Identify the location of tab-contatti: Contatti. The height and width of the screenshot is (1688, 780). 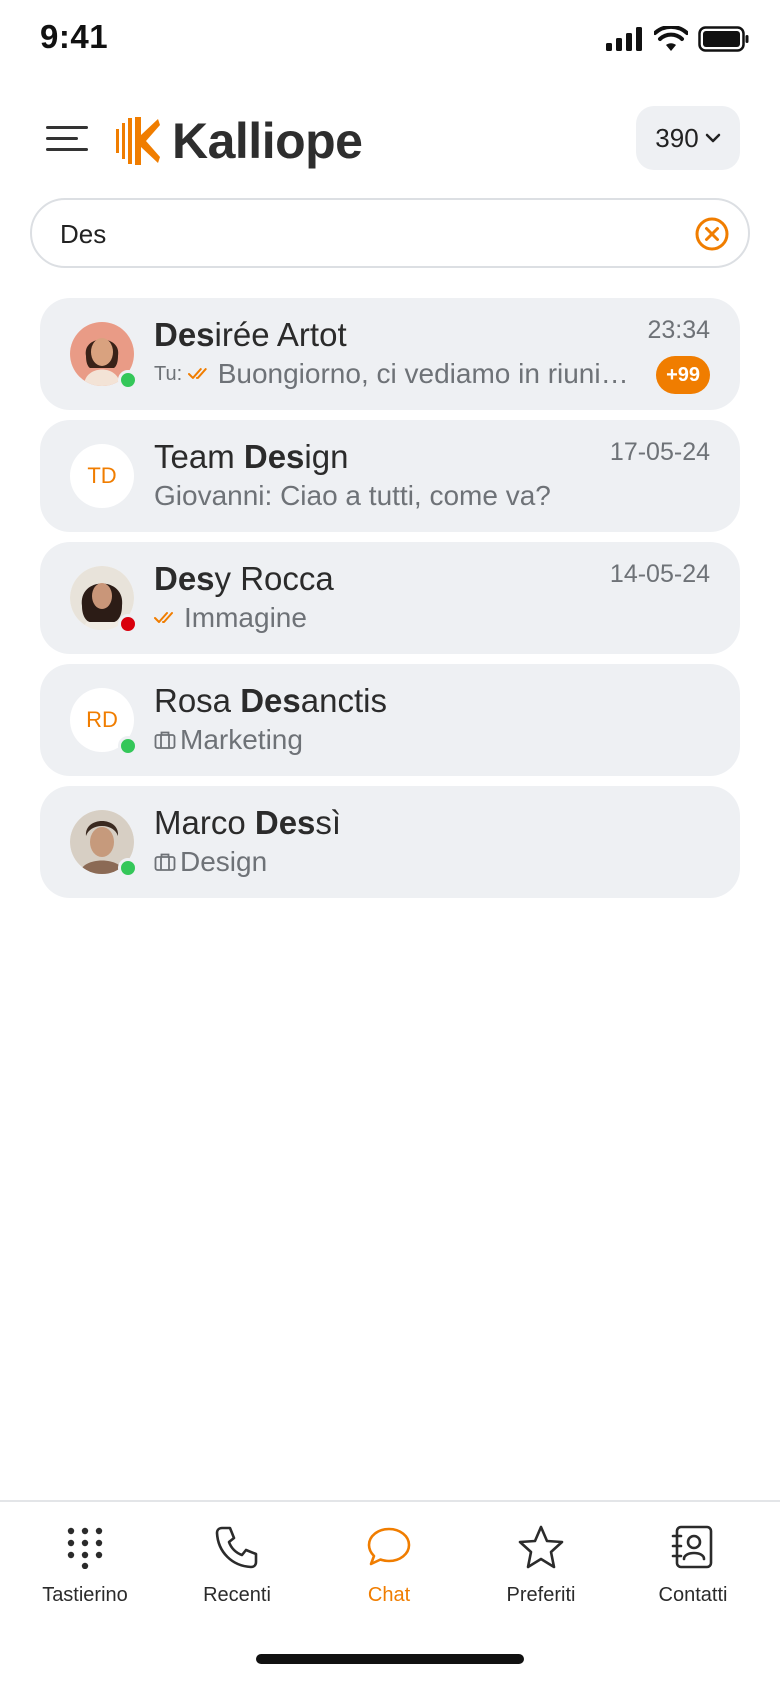
(693, 1572).